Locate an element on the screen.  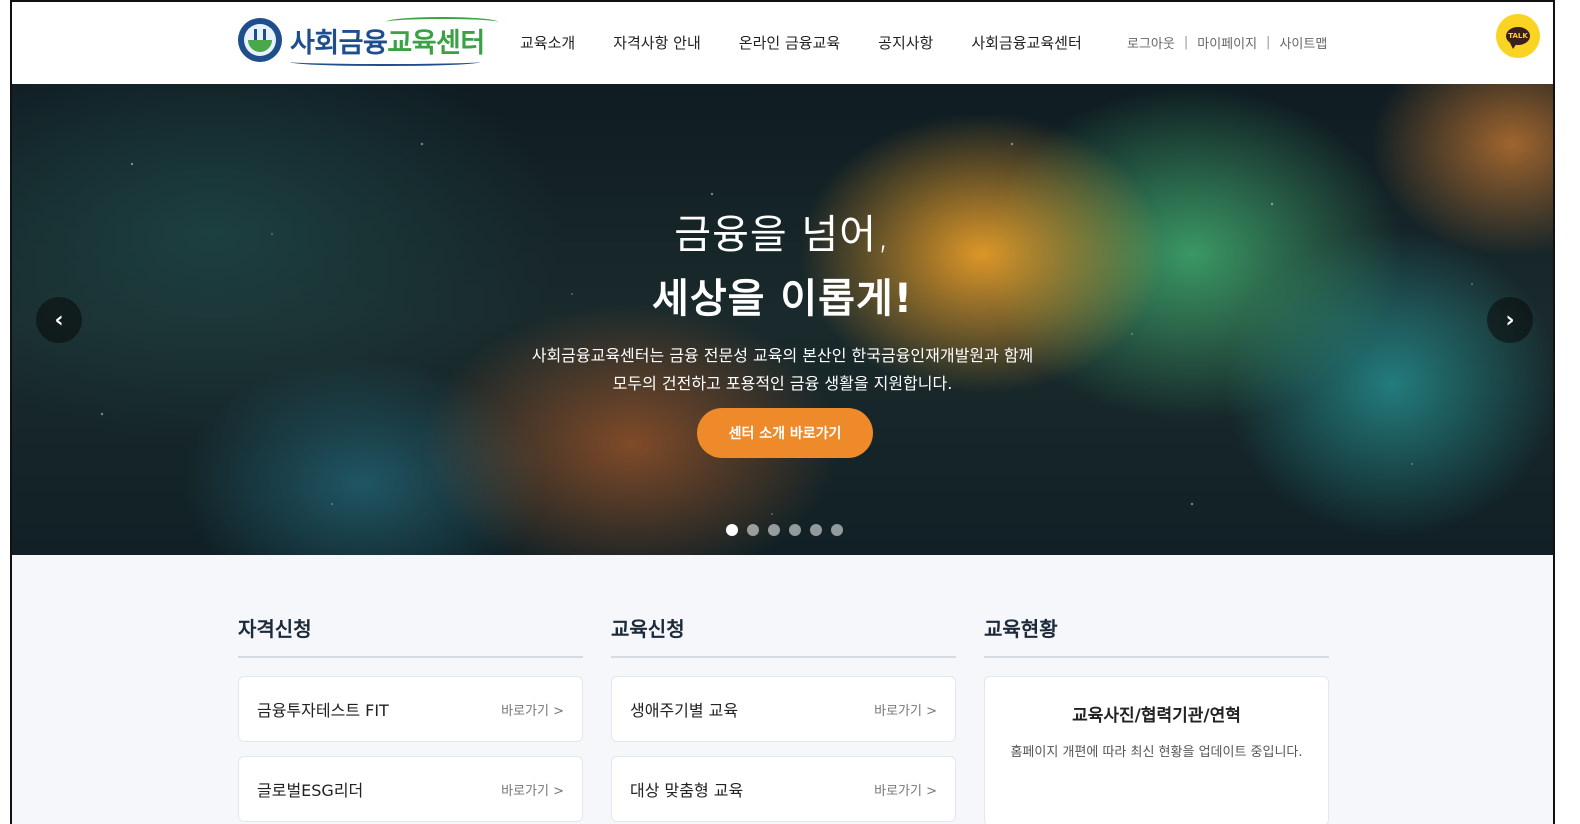
edu-card-lifecycle: 생애주기별 교육 바로가기 > is located at coordinates (783, 709).